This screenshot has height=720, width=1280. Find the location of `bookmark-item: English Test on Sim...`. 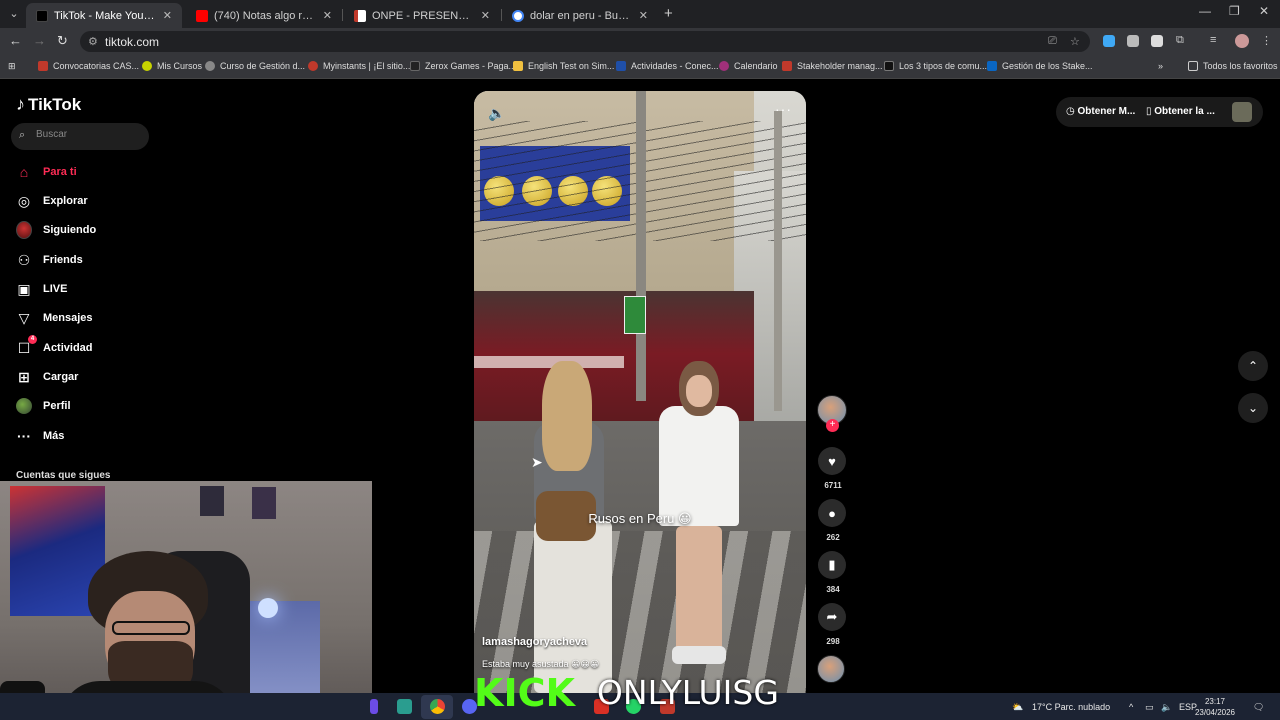

bookmark-item: English Test on Sim... is located at coordinates (563, 66).